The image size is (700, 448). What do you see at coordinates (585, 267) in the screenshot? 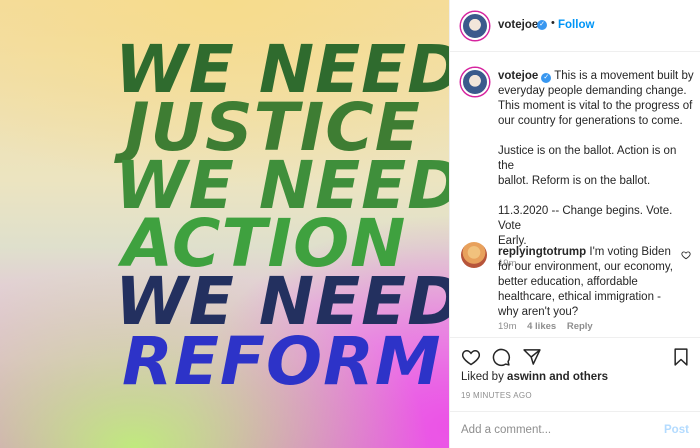
I see `comment-line: for our environment, our economy,` at bounding box center [585, 267].